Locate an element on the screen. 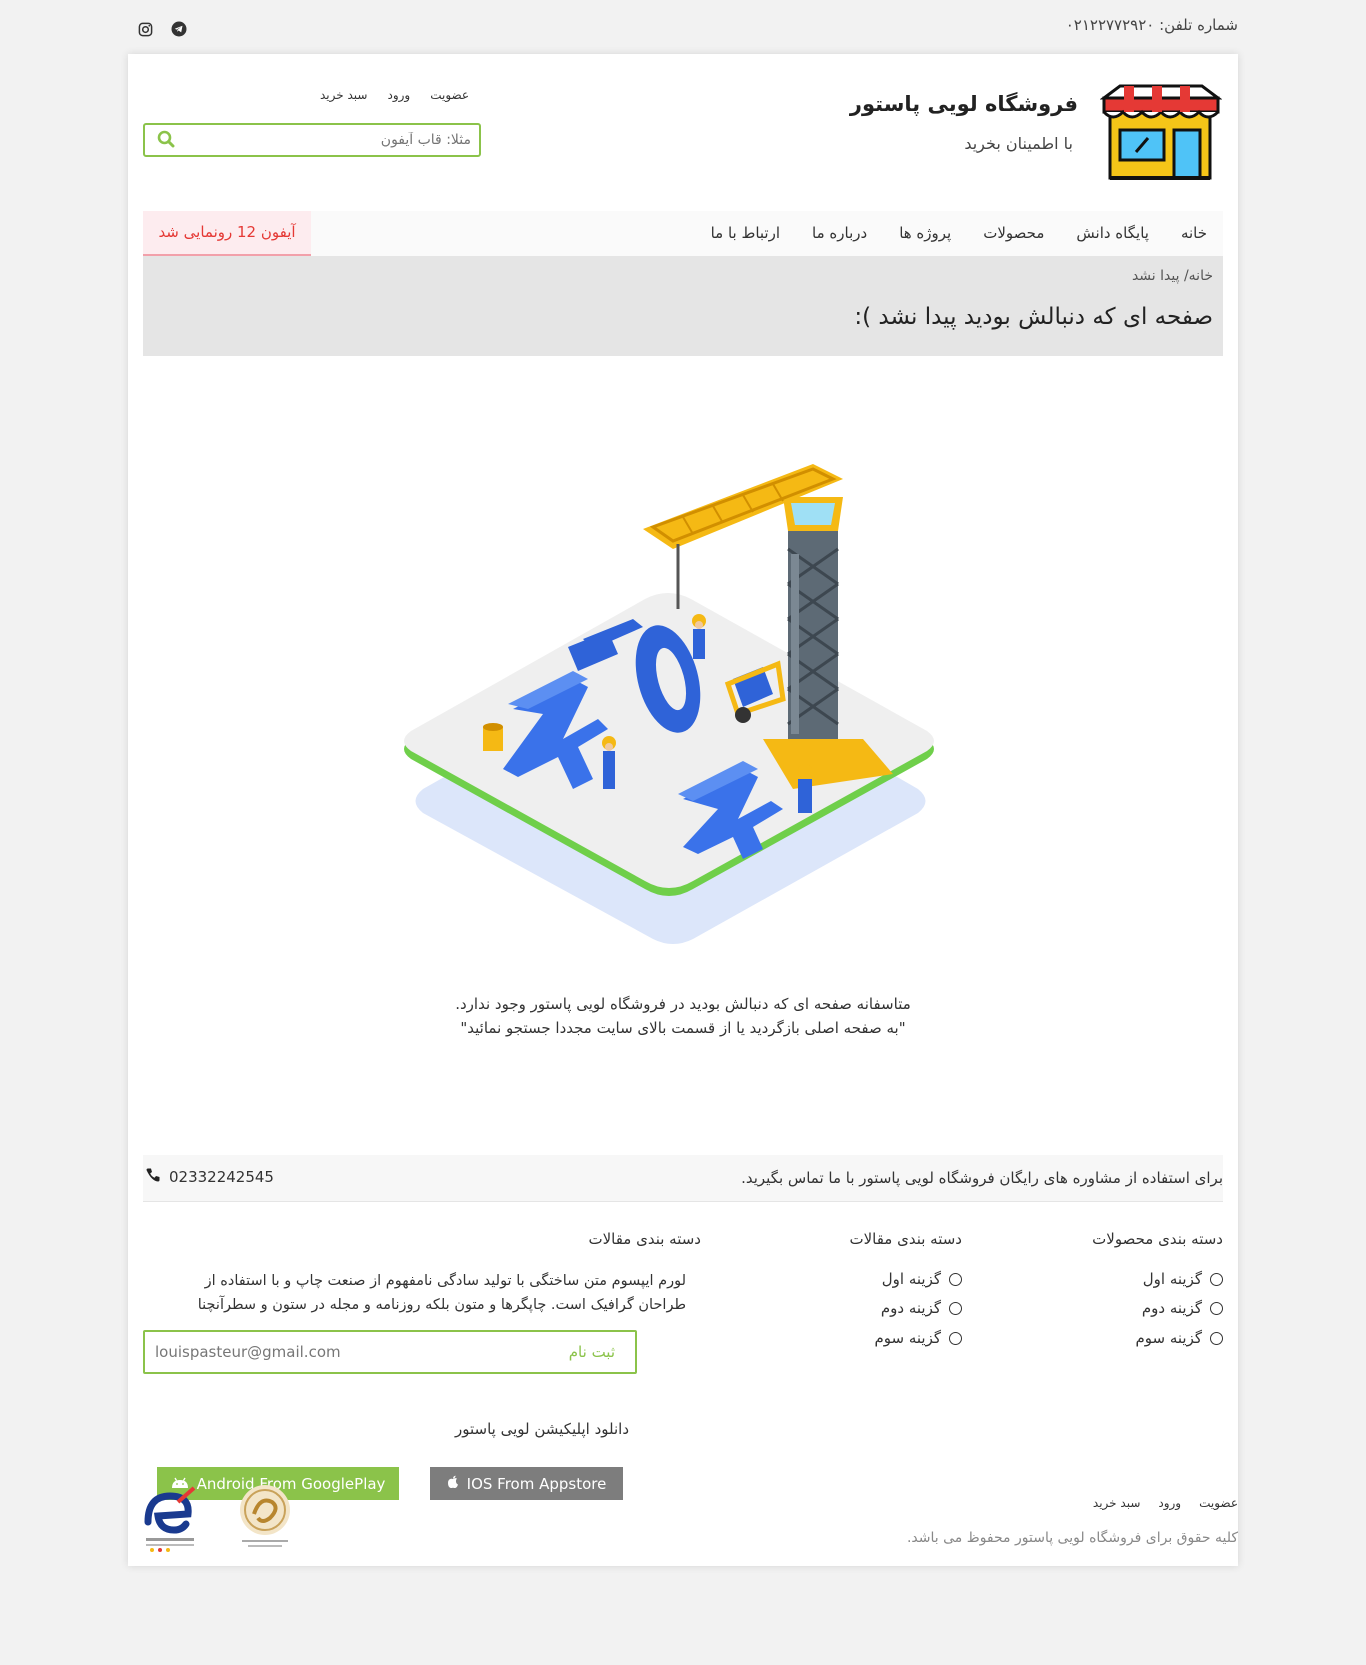 The image size is (1366, 1665). footer-login-link: ورود is located at coordinates (1169, 1503).